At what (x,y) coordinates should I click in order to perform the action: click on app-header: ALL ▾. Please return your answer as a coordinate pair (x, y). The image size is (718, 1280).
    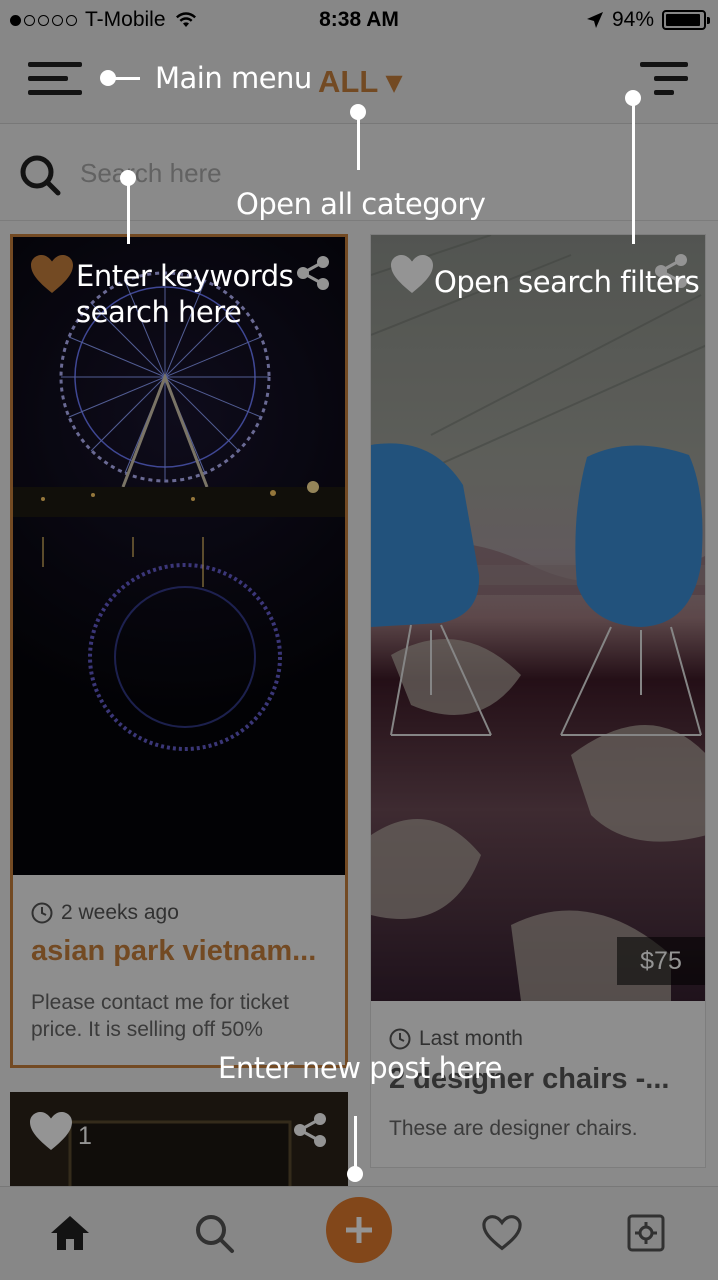
    Looking at the image, I should click on (359, 82).